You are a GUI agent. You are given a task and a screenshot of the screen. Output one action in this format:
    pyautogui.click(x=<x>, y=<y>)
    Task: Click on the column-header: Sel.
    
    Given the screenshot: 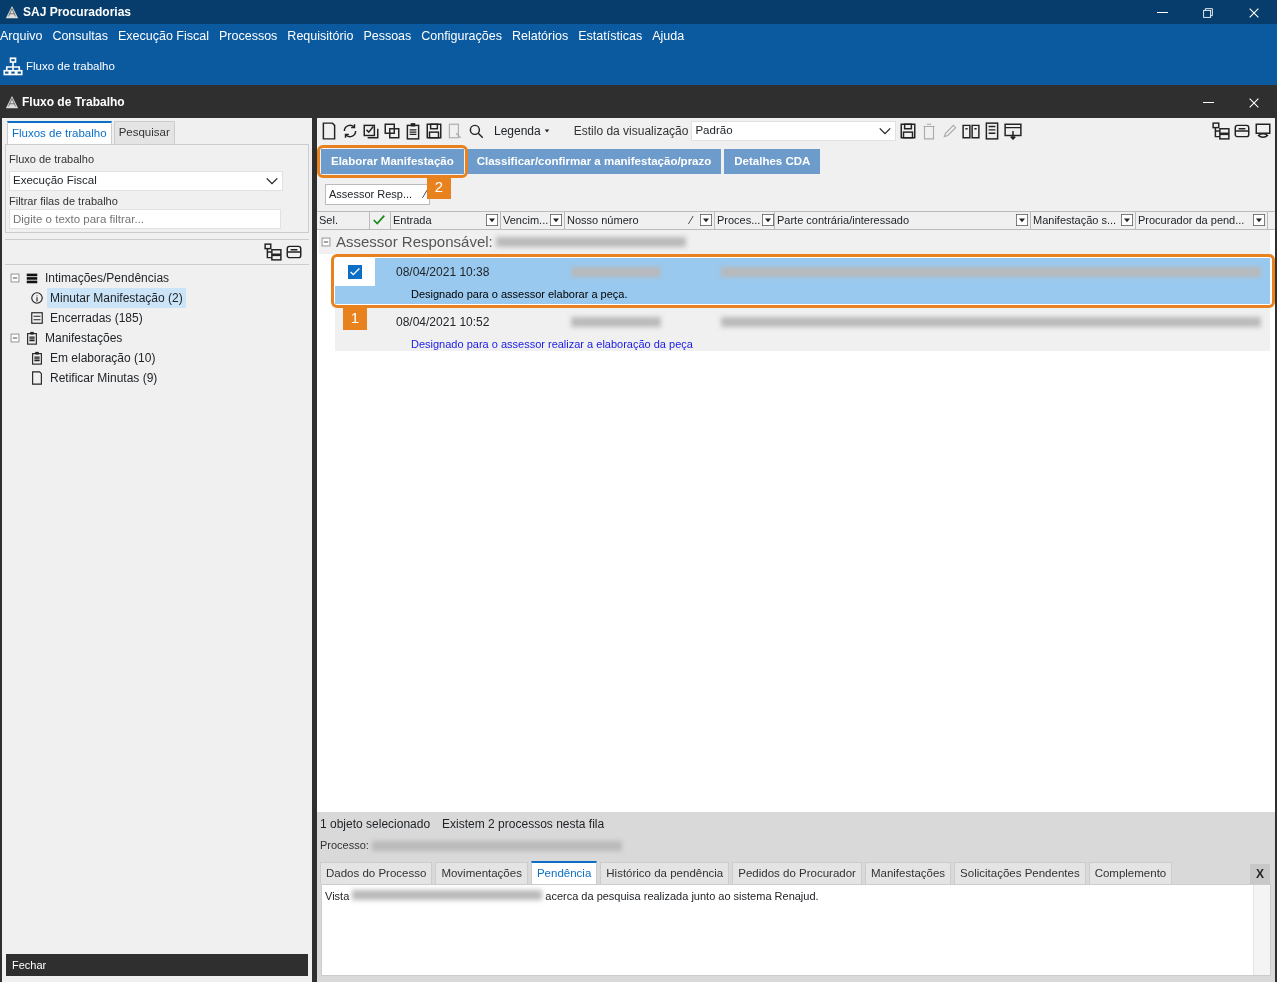 What is the action you would take?
    pyautogui.click(x=343, y=220)
    